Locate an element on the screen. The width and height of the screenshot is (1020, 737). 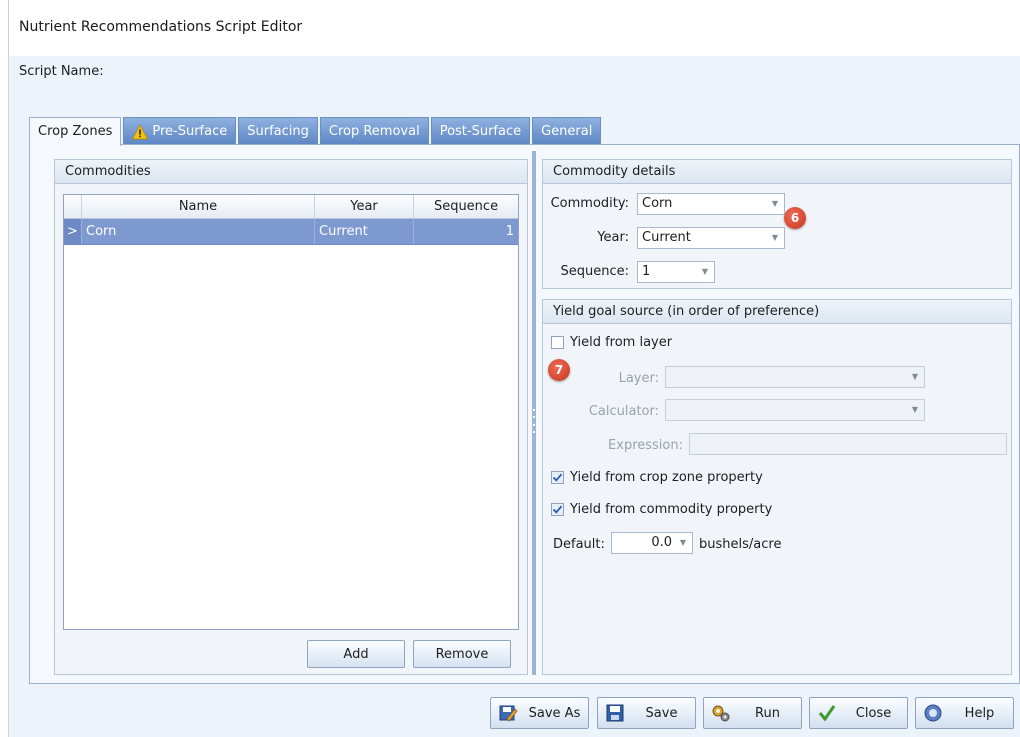
tab-crop-removal: Crop Removal is located at coordinates (374, 131).